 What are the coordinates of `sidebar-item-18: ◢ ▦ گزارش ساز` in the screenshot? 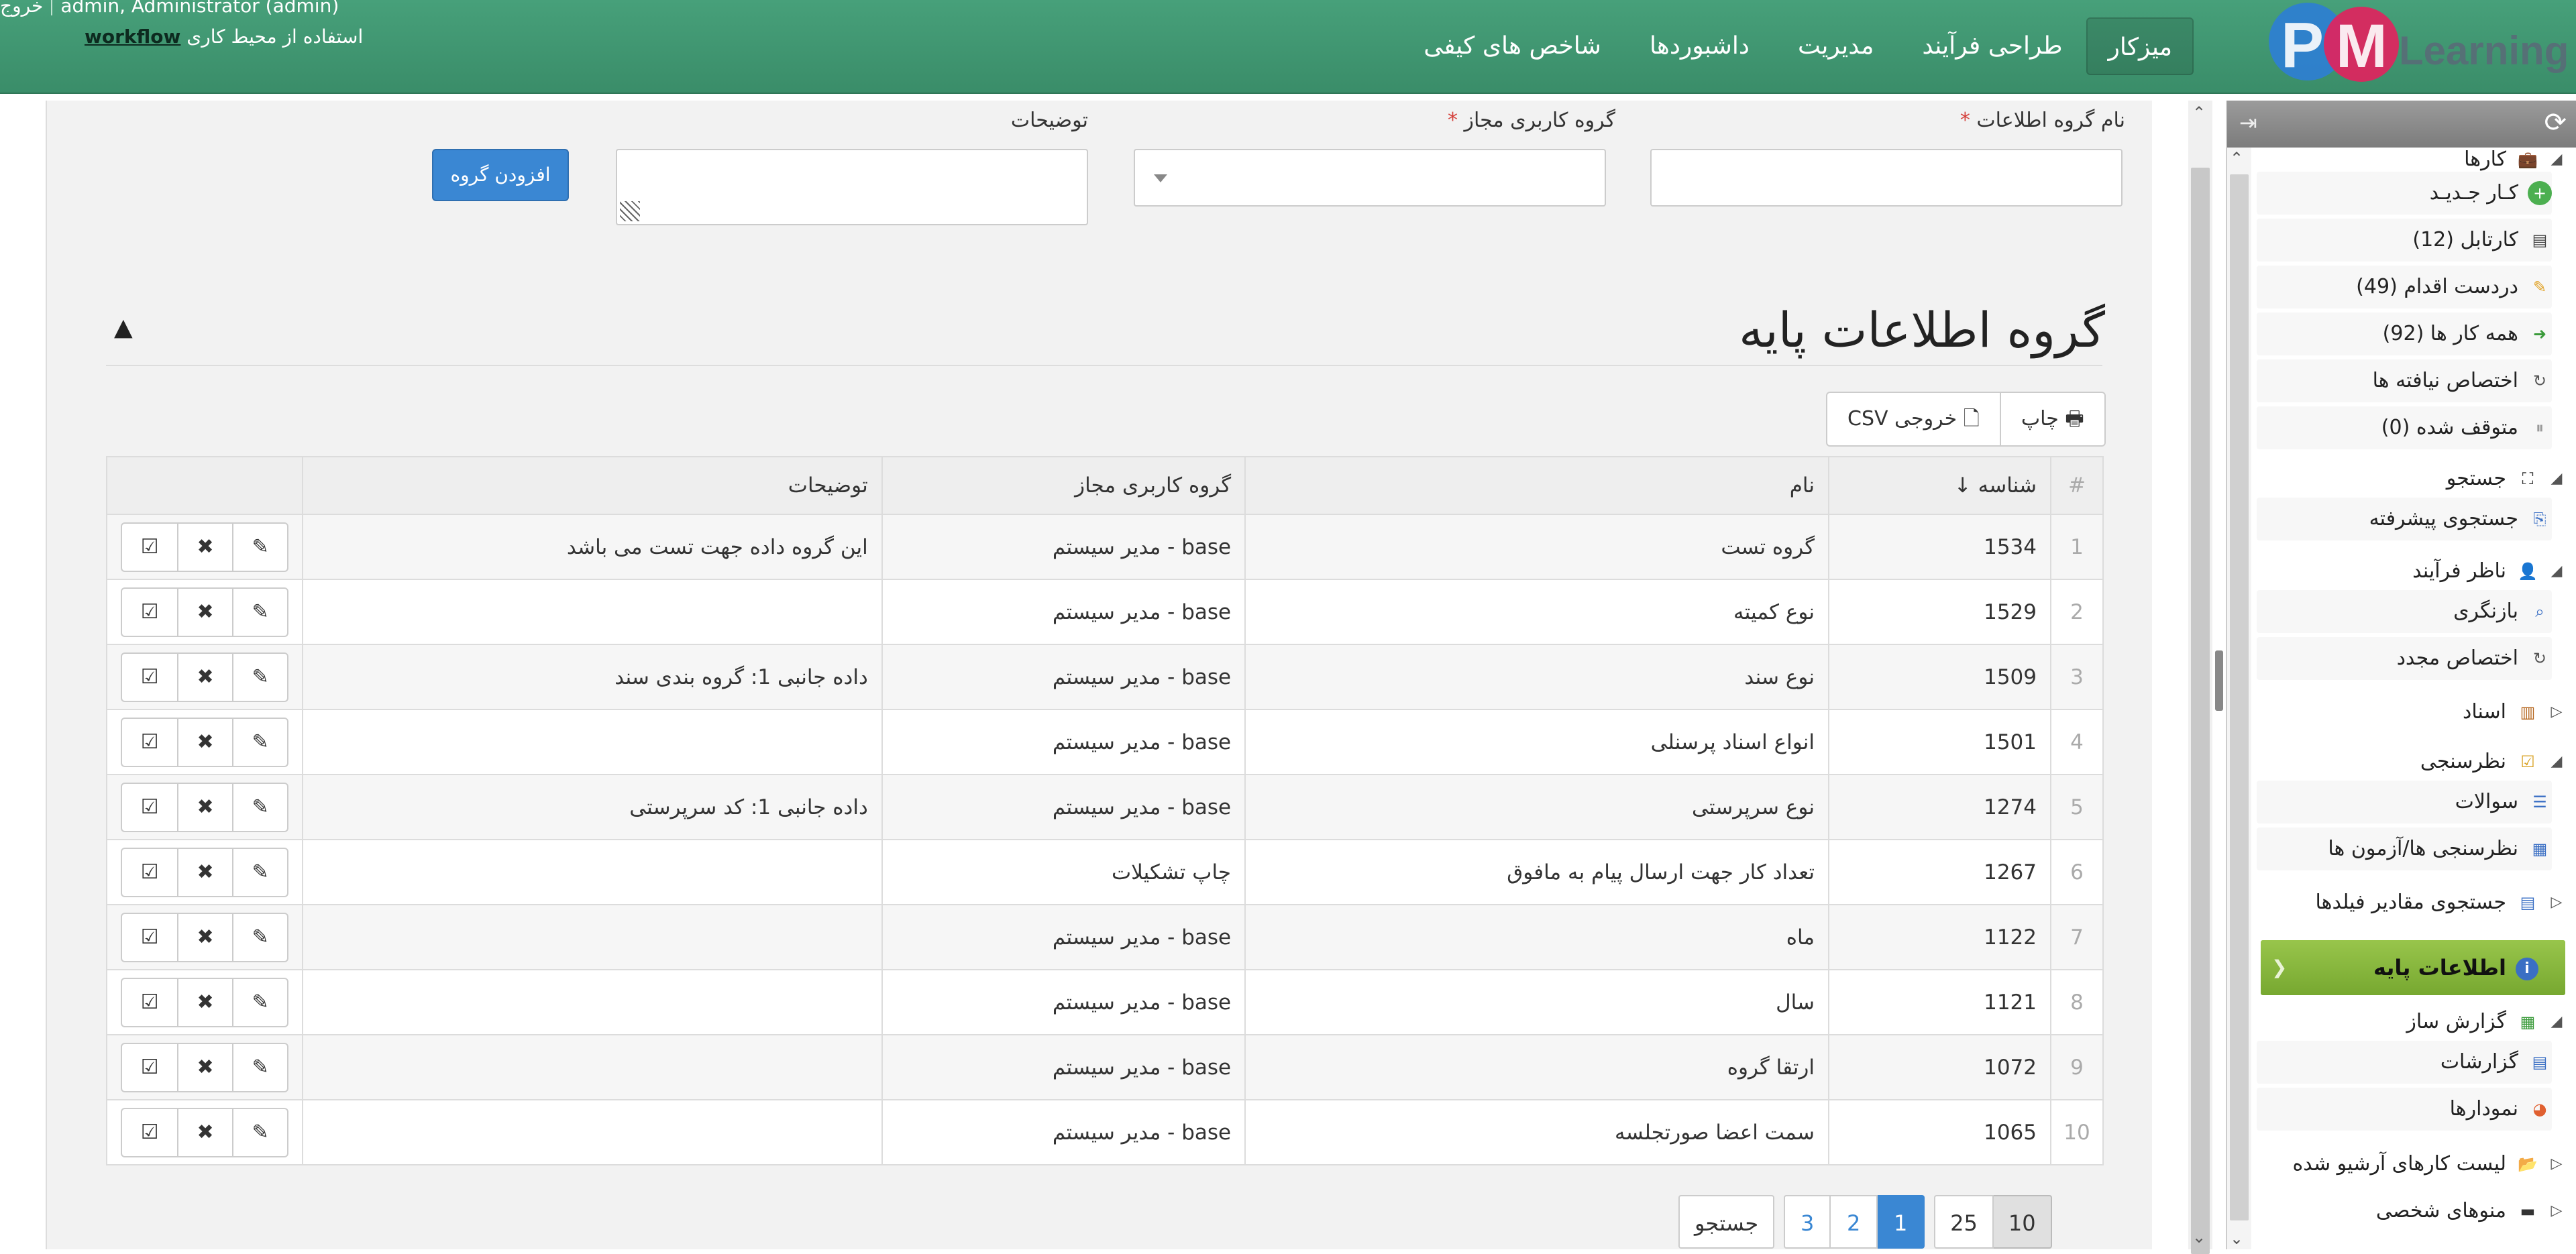 It's located at (2486, 1022).